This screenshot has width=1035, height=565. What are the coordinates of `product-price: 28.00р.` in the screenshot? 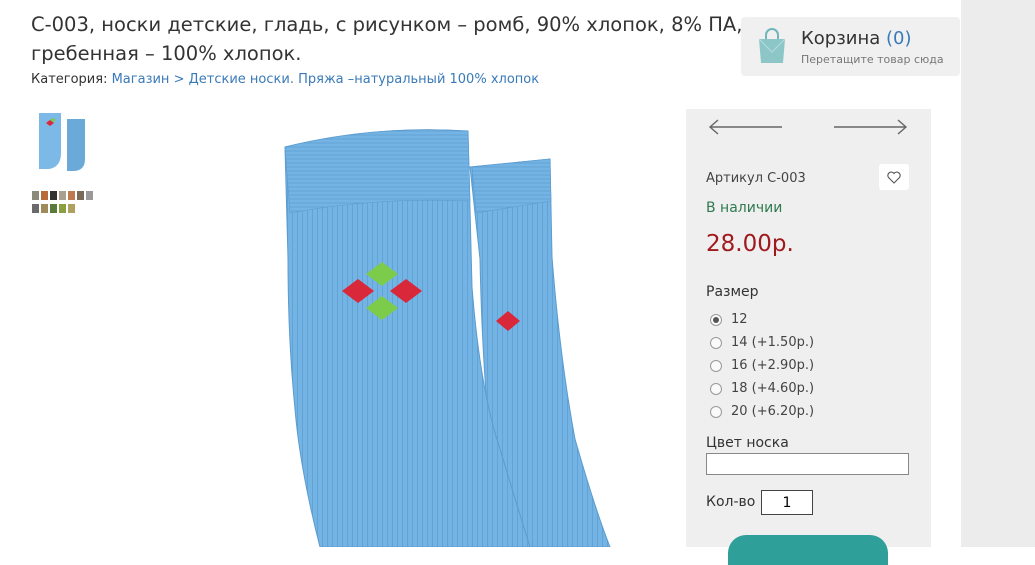 It's located at (750, 244).